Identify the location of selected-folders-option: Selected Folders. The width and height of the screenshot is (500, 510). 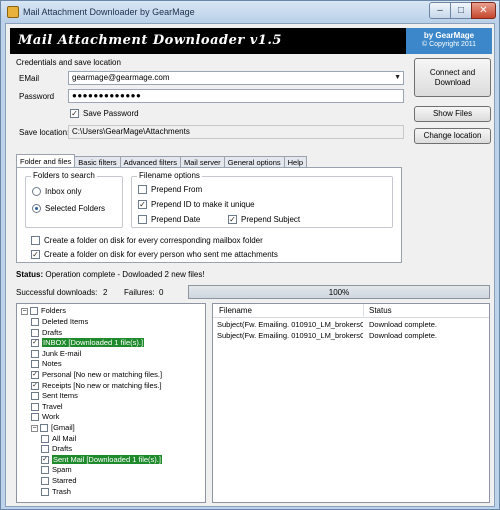
(68, 209).